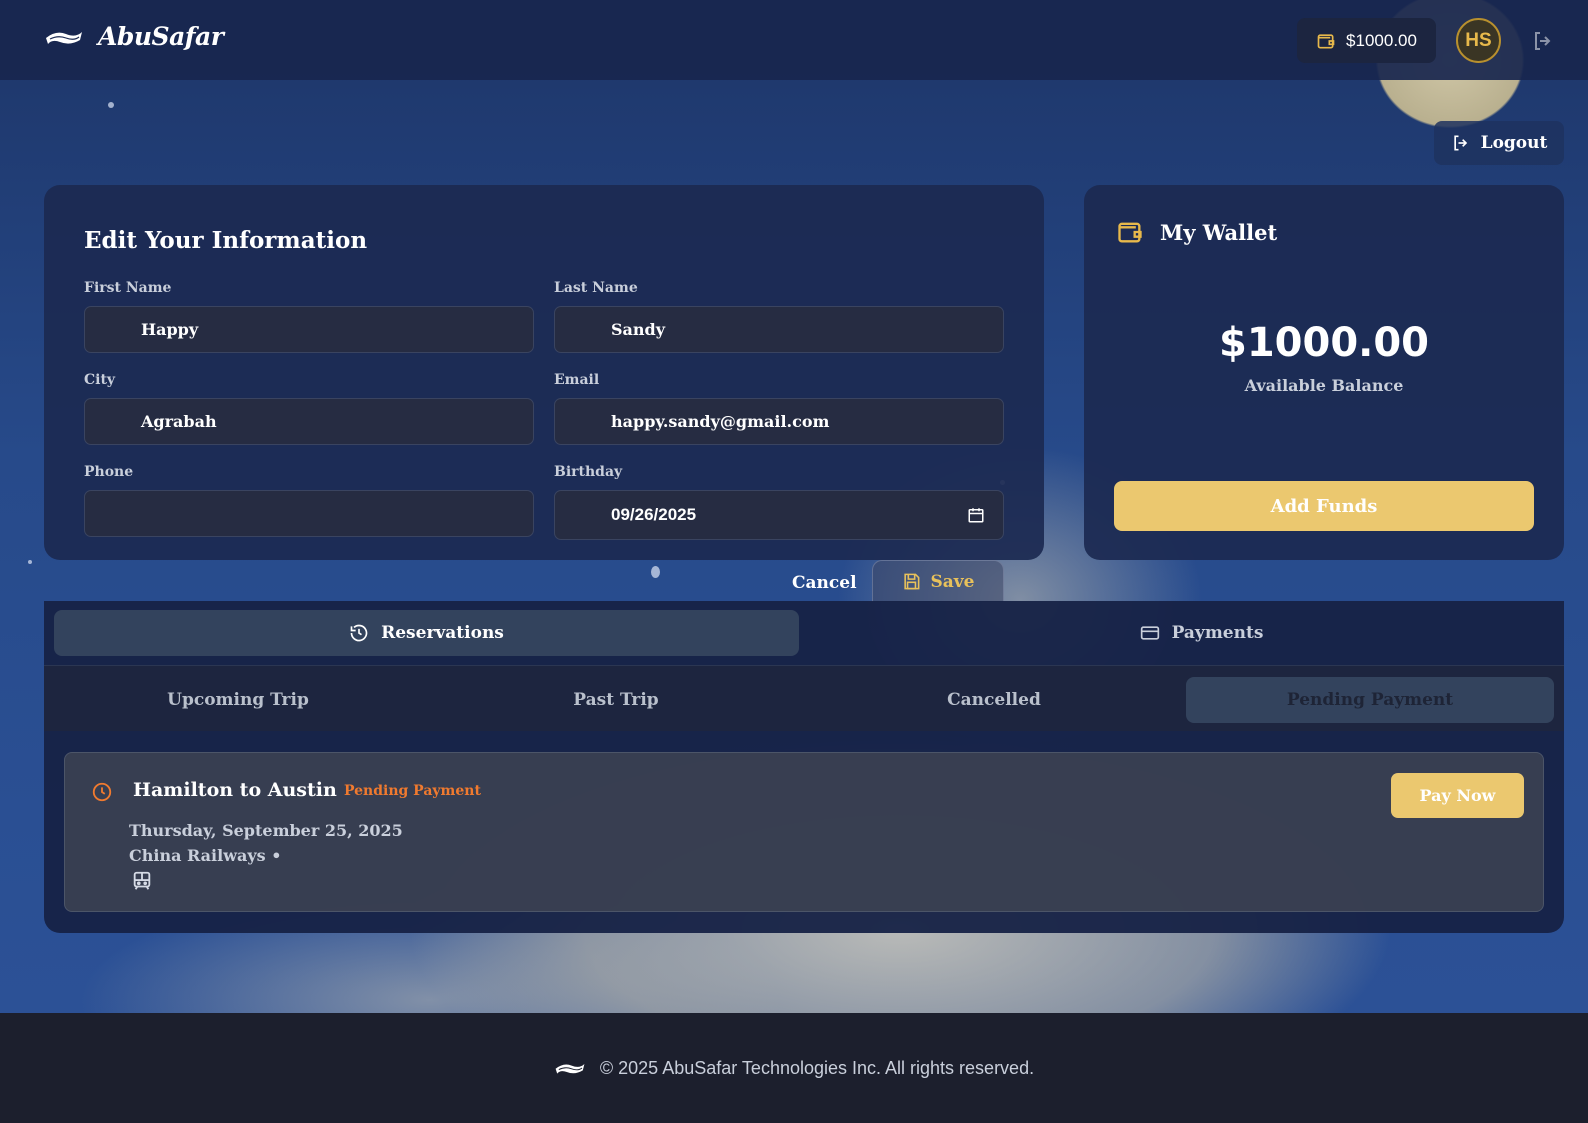 The height and width of the screenshot is (1123, 1588). What do you see at coordinates (1324, 385) in the screenshot?
I see `wallet-subtitle: Available Balance` at bounding box center [1324, 385].